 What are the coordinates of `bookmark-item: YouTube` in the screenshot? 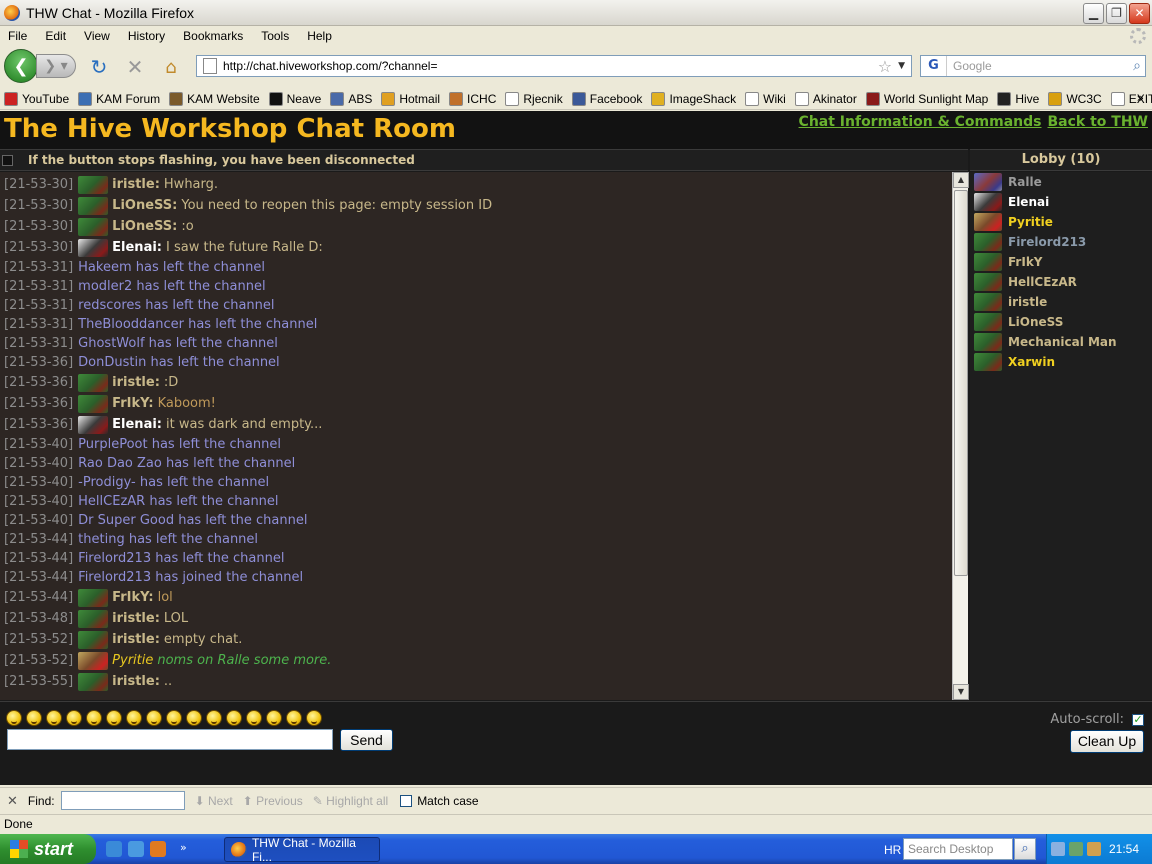 It's located at (36, 98).